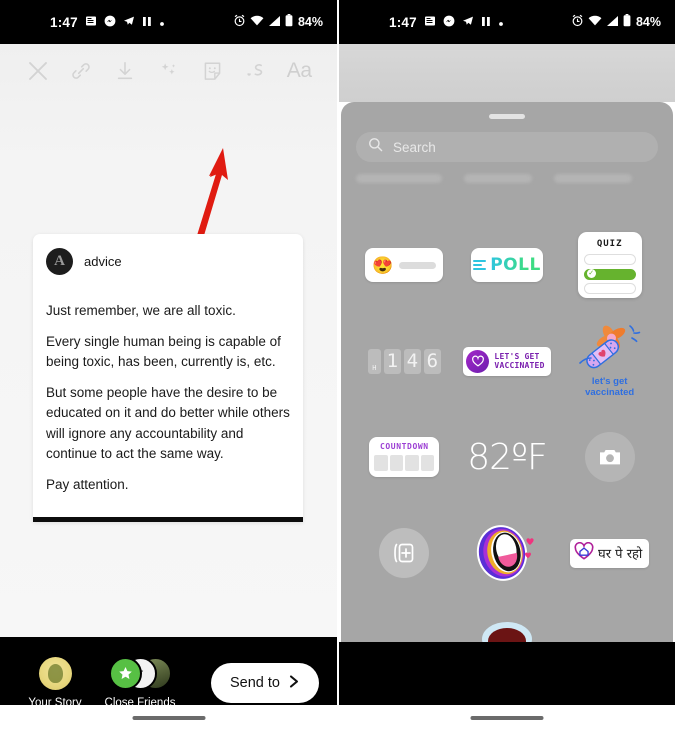  I want to click on send-to-label: Send to, so click(255, 683).